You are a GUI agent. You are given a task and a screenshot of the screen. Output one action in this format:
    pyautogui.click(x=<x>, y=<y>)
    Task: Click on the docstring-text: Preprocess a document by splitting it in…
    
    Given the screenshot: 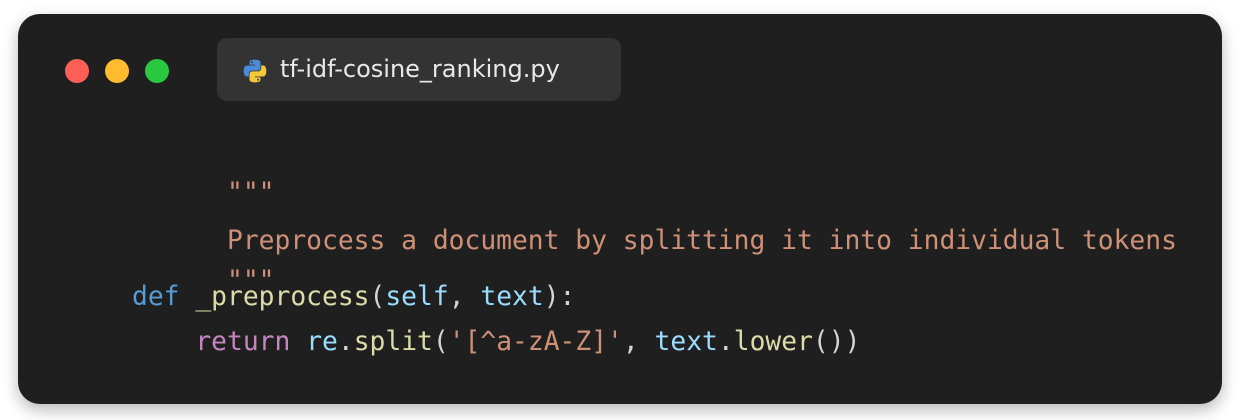 What is the action you would take?
    pyautogui.click(x=702, y=241)
    